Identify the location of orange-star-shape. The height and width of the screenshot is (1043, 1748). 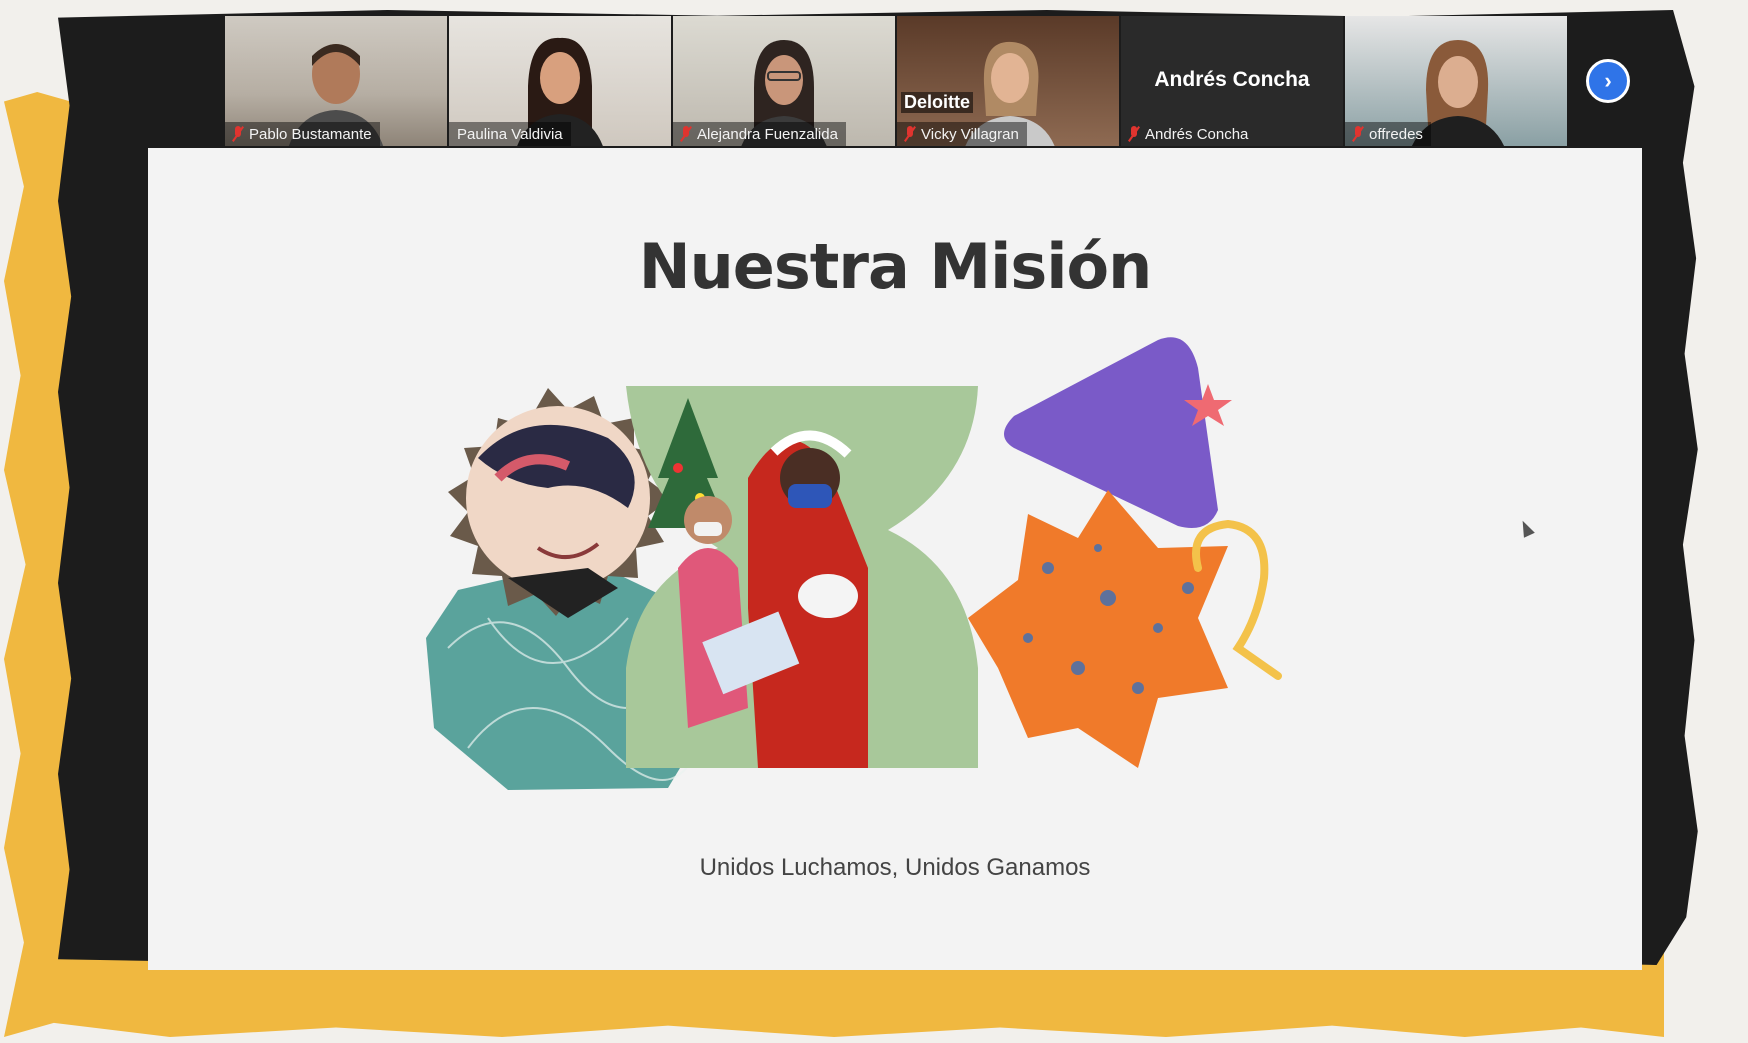
(1098, 629).